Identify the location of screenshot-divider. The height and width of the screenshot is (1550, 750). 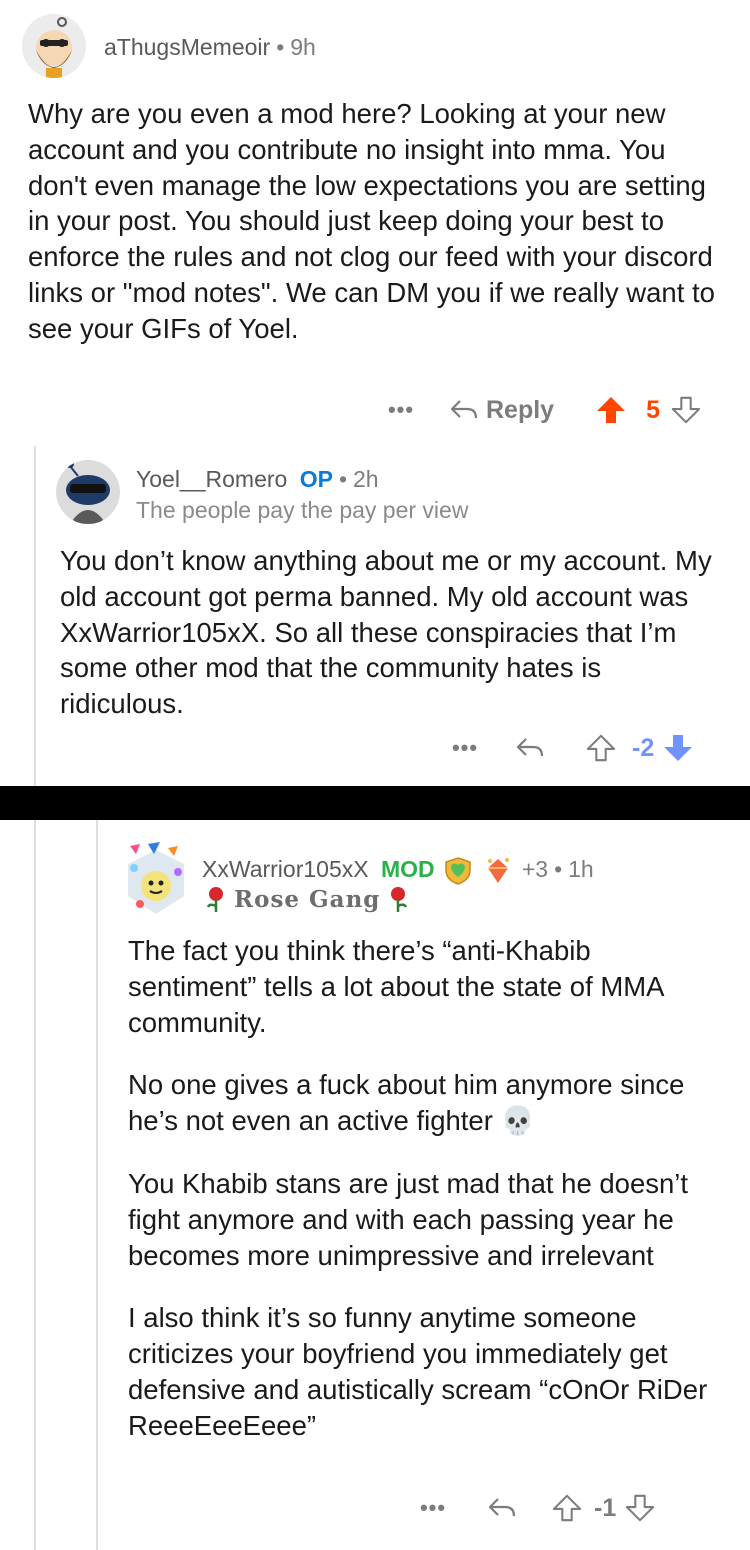
(375, 803).